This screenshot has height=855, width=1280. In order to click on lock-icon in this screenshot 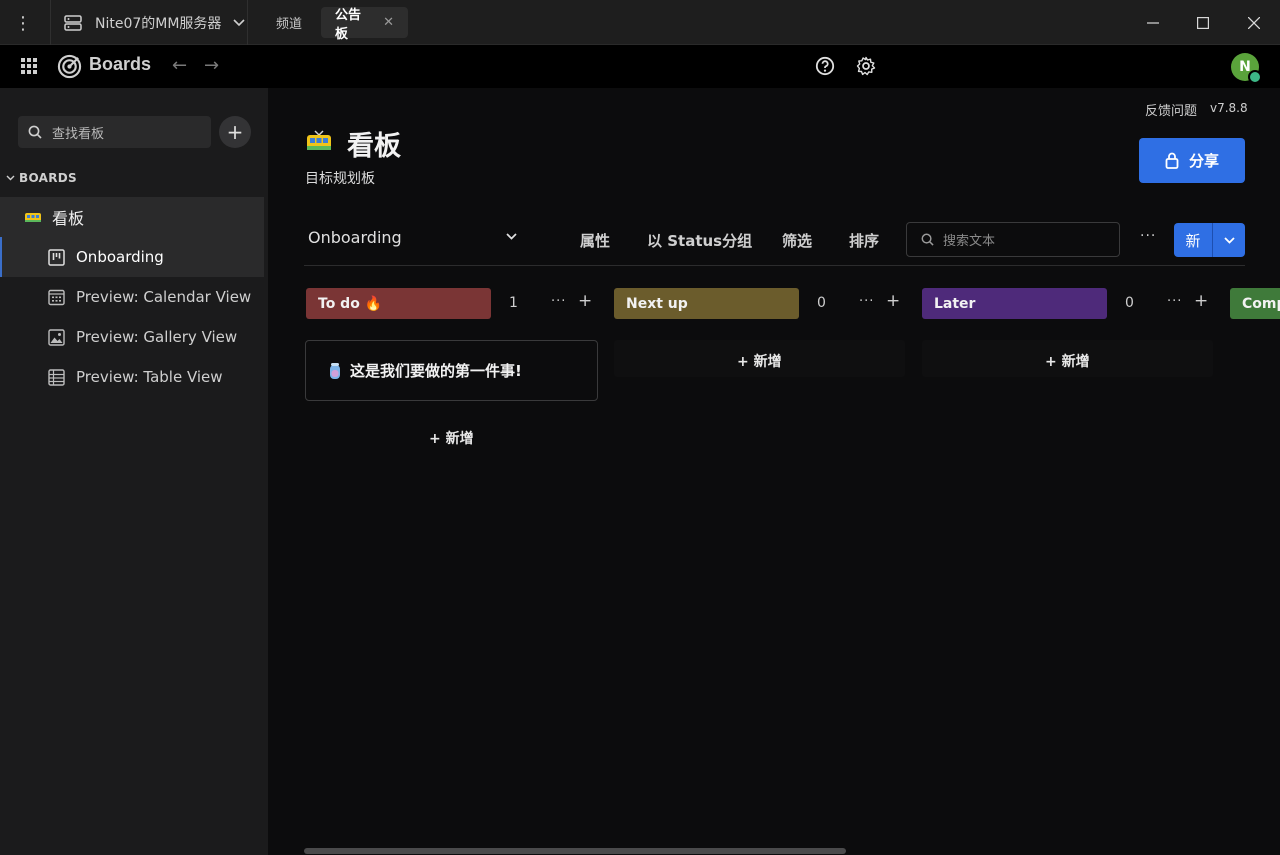, I will do `click(1172, 160)`.